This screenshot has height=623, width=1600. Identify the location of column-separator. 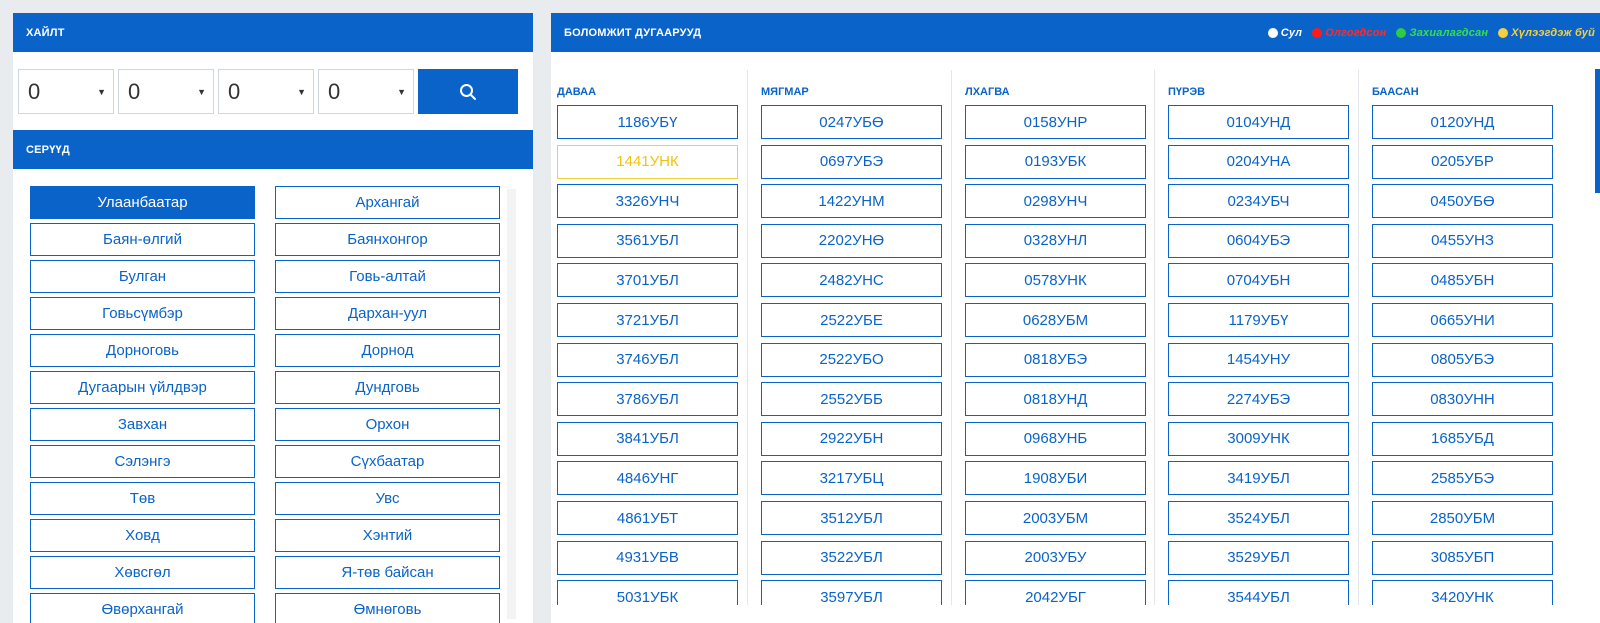
(1154, 340).